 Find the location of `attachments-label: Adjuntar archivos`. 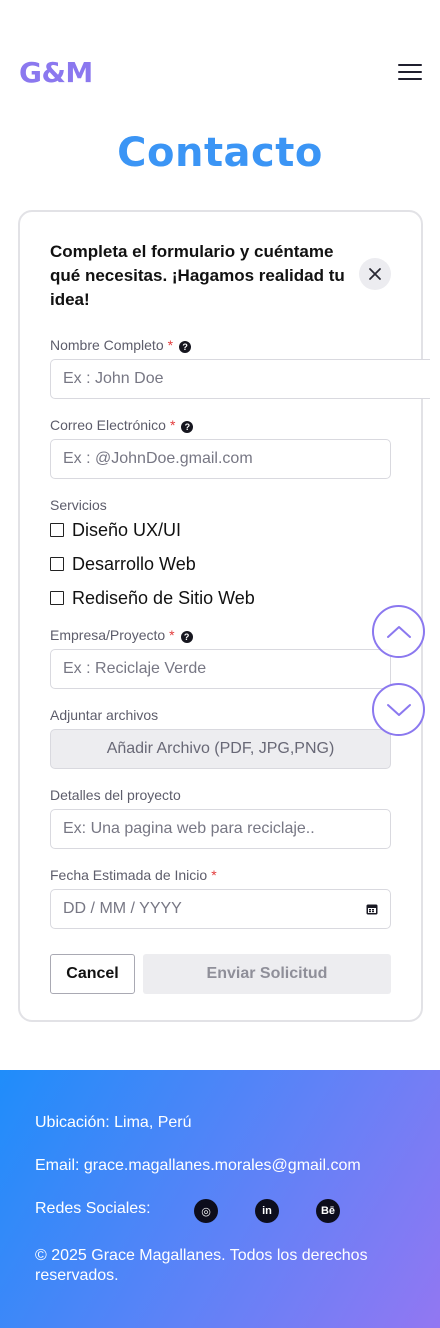

attachments-label: Adjuntar archivos is located at coordinates (104, 715).